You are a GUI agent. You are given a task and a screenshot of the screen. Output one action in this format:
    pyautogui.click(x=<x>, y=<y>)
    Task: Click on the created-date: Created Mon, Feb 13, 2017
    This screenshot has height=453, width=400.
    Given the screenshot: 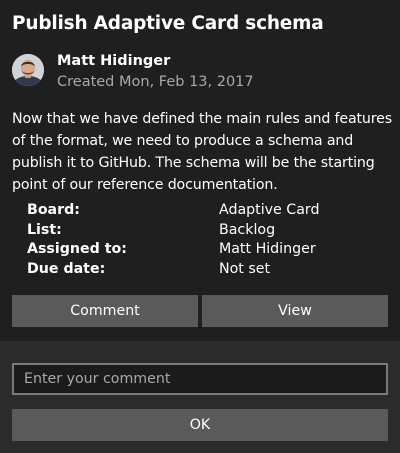 What is the action you would take?
    pyautogui.click(x=155, y=82)
    